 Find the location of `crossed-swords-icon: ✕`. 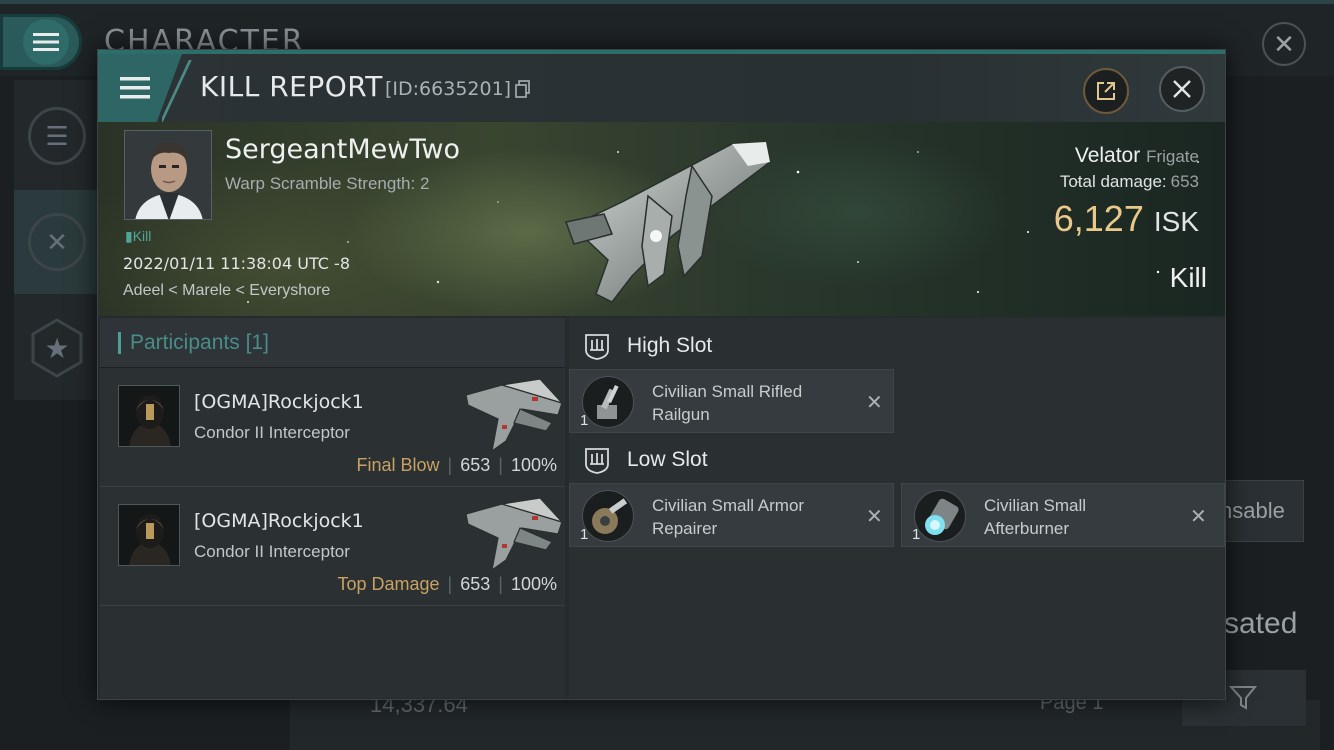

crossed-swords-icon: ✕ is located at coordinates (57, 242).